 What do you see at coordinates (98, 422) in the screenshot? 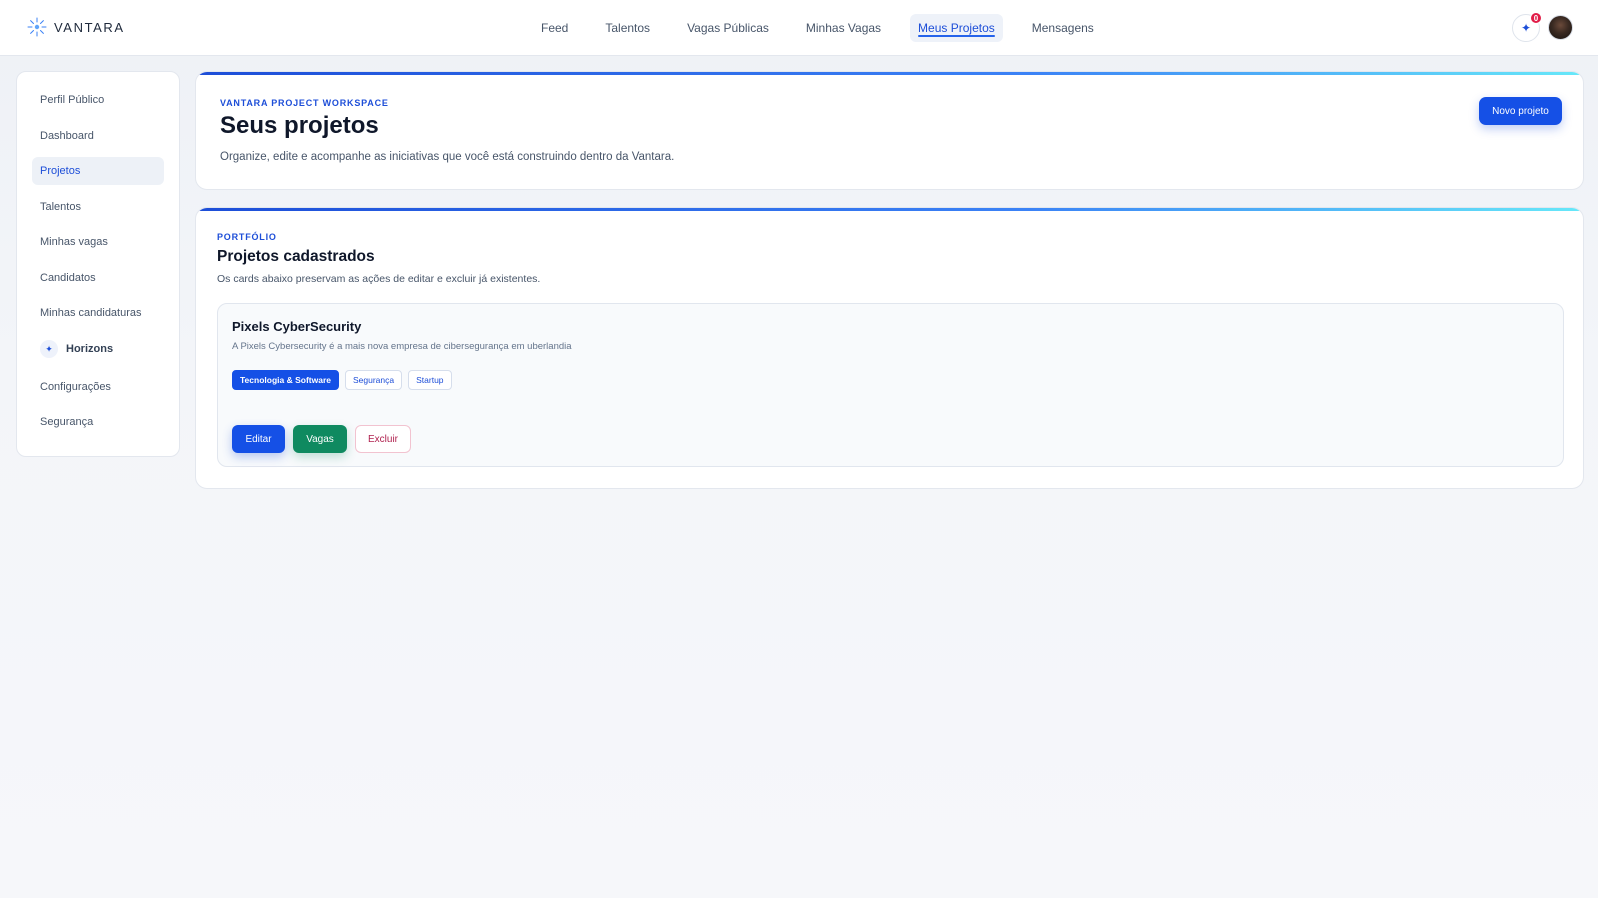
I see `sidebar-item-seguranca: Segurança` at bounding box center [98, 422].